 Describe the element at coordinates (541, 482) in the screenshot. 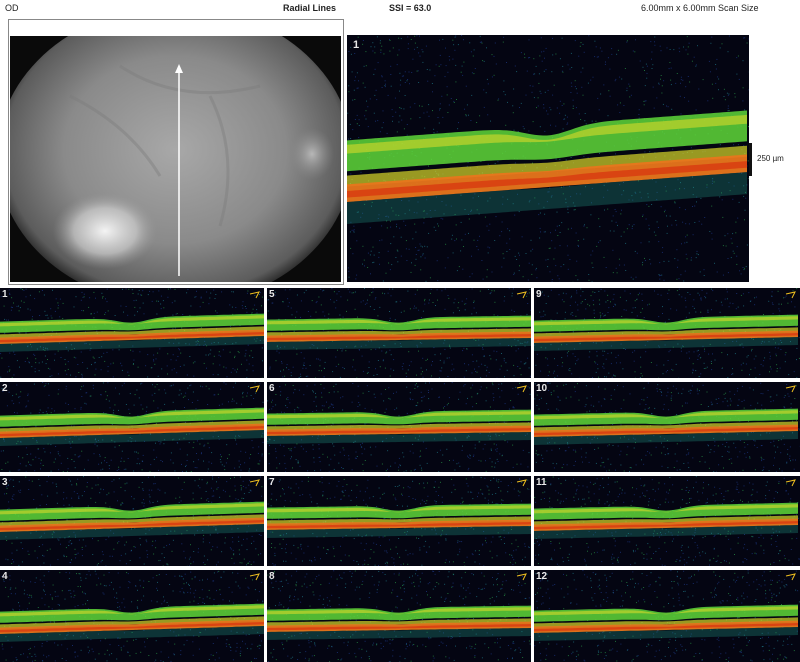

I see `thumbnail-number: 11` at that location.